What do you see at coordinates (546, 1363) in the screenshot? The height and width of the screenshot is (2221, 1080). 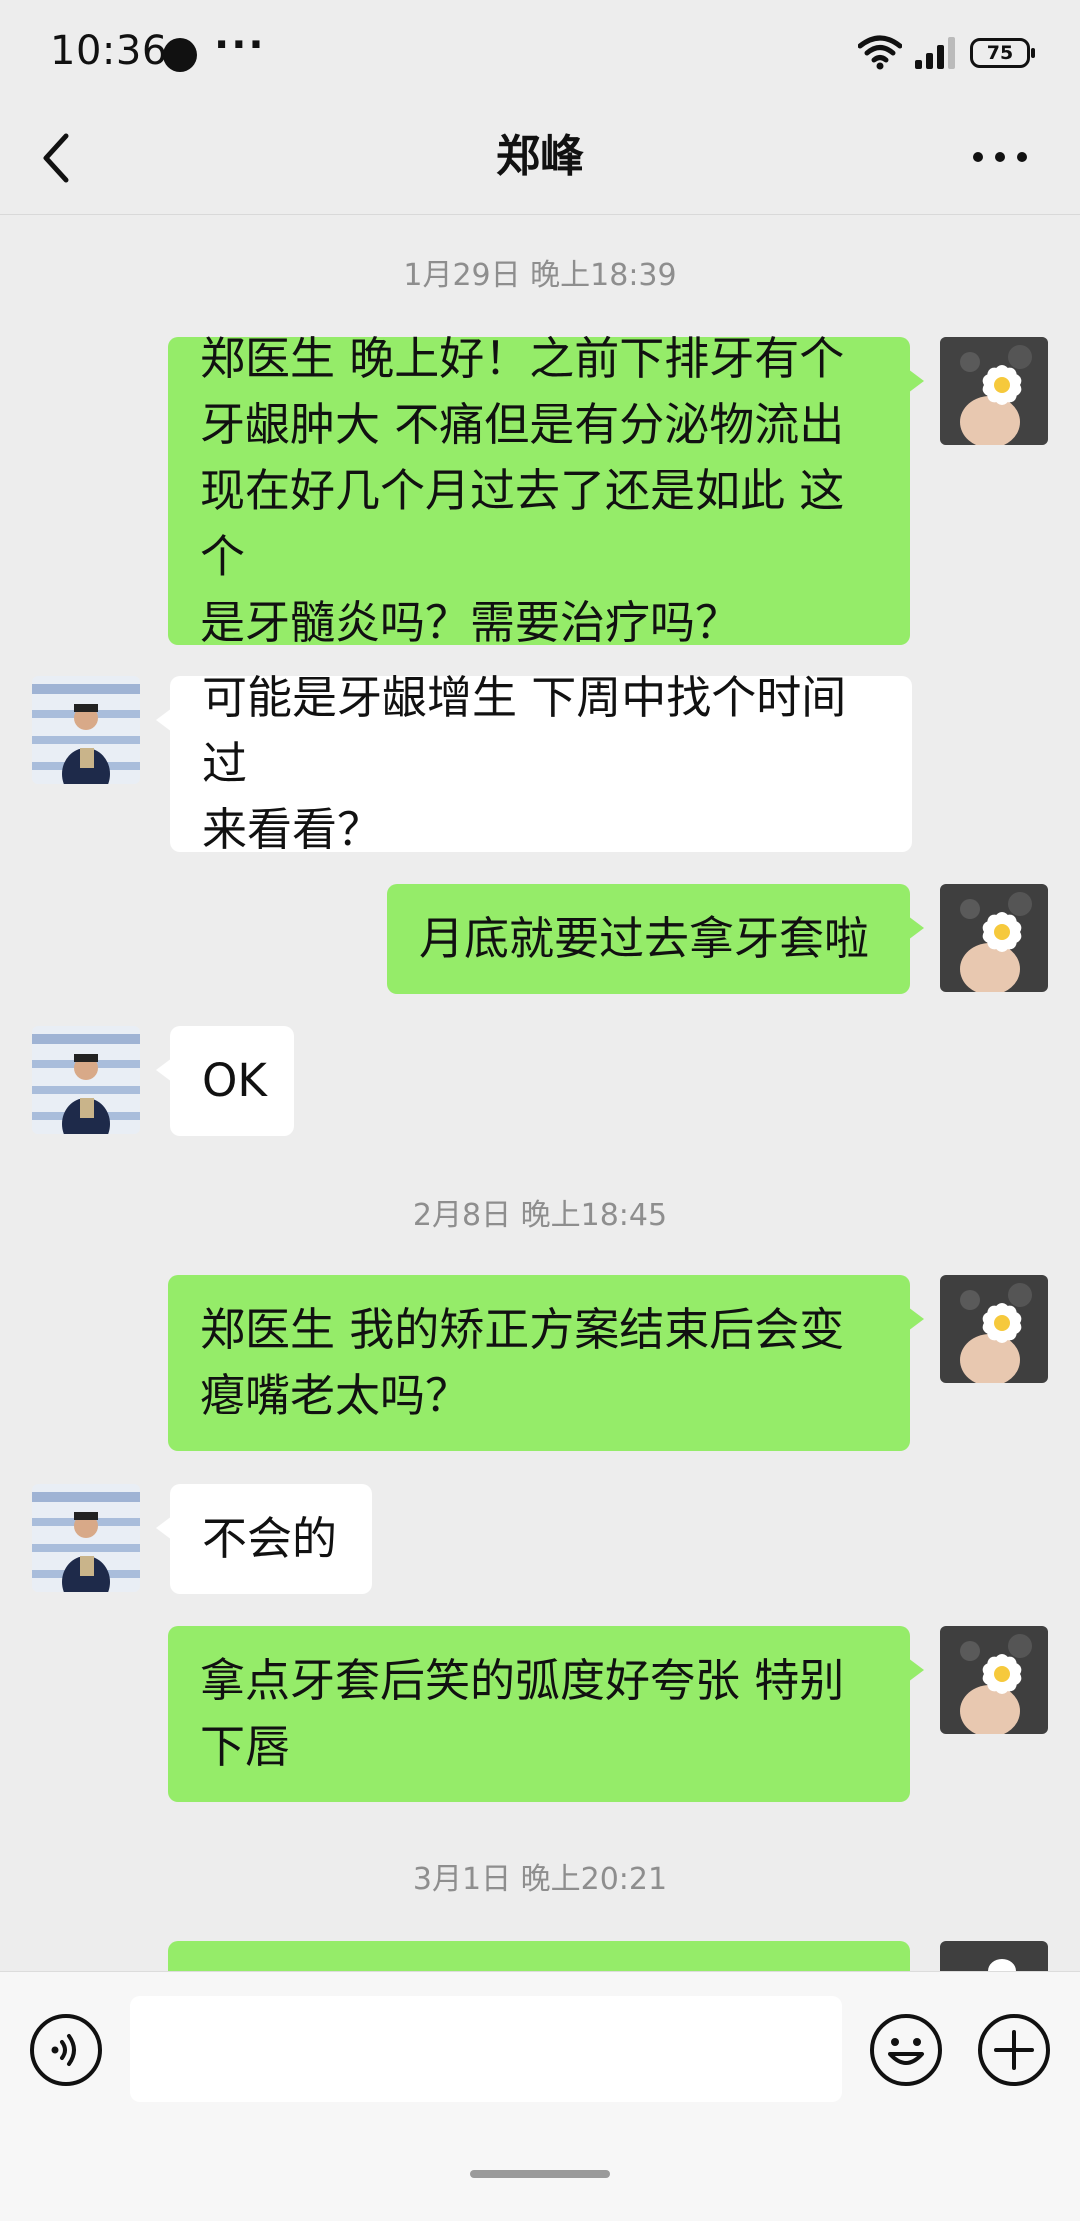 I see `message-bubble-sent: 郑医生 我的矫正方案结束后会变 瘪嘴老太吗？` at bounding box center [546, 1363].